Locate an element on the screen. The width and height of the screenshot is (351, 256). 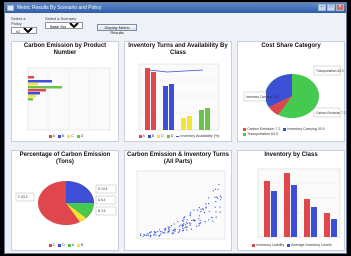
legend: A B C D Inventory Availability (%) is located at coordinates (178, 136).